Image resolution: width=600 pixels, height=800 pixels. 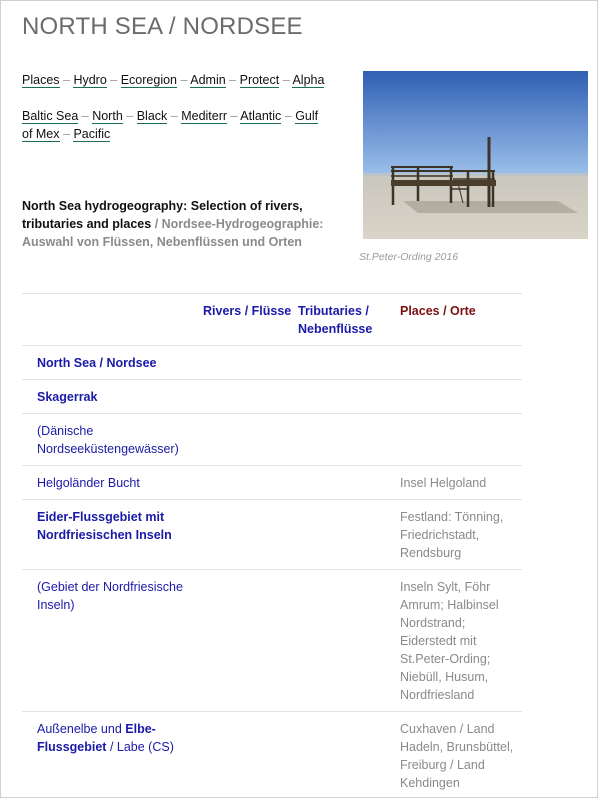 I want to click on col-header-tributaries: Tributaries / Nebenflüsse, so click(x=349, y=319).